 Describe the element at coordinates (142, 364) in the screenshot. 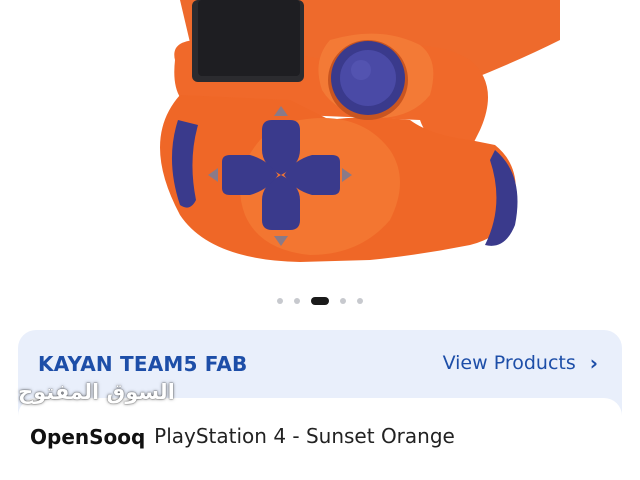

I see `seller-name: KAYAN TEAM5 FAB` at that location.